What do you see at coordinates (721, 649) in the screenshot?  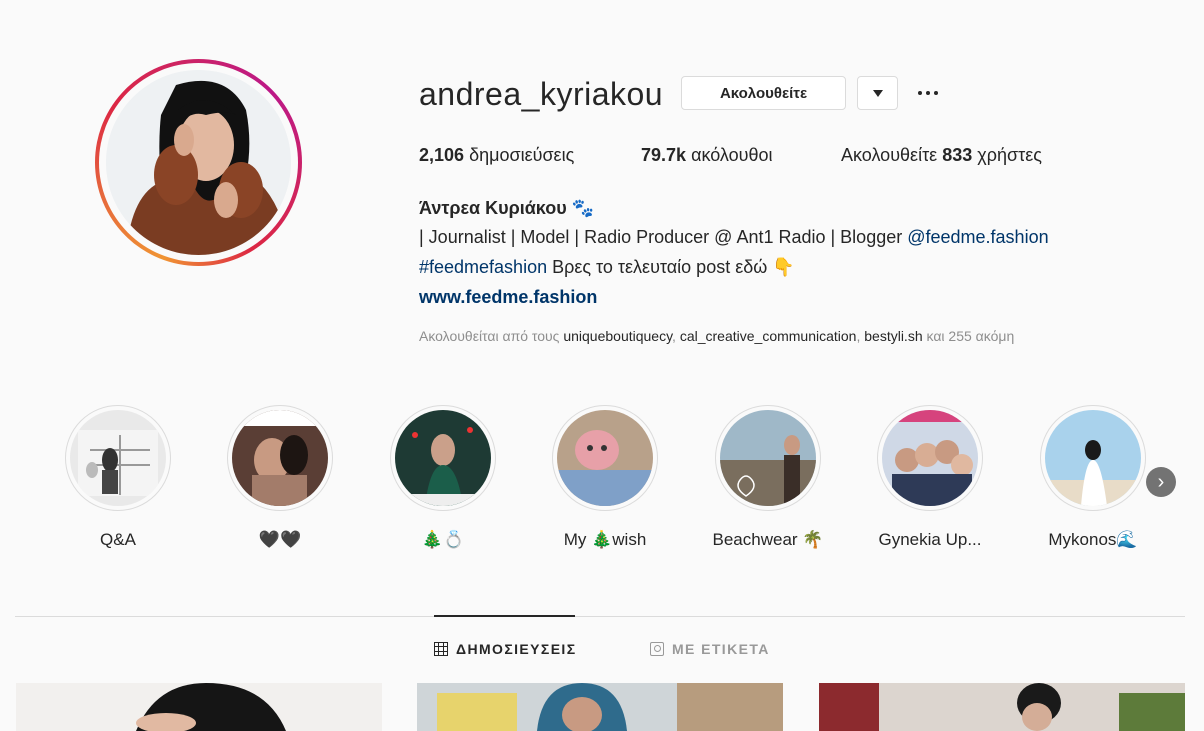 I see `tab-tagged-label: ΜΕ ΕΤΙΚΕΤΑ` at bounding box center [721, 649].